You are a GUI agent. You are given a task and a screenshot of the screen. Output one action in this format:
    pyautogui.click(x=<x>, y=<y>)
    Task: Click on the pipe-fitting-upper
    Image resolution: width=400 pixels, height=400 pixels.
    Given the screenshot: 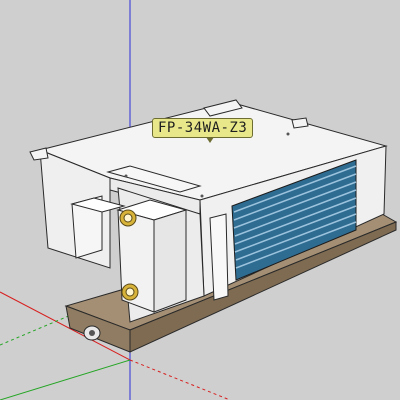 What is the action you would take?
    pyautogui.click(x=128, y=218)
    